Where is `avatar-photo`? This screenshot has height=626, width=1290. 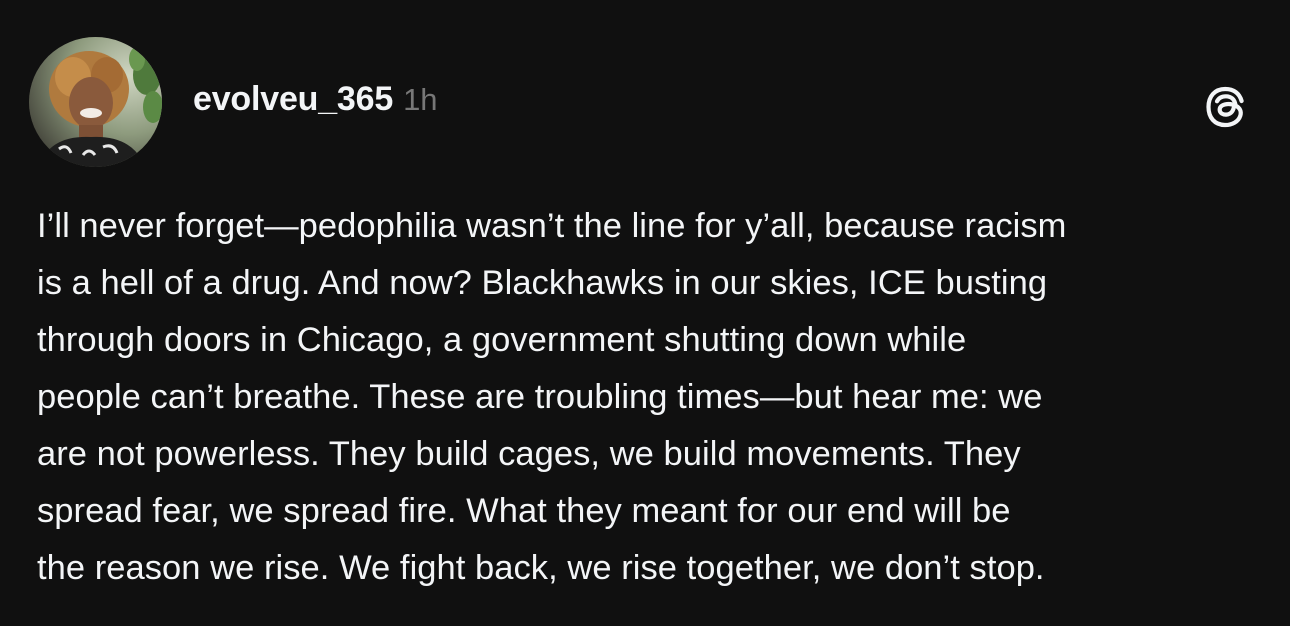
avatar-photo is located at coordinates (95, 102).